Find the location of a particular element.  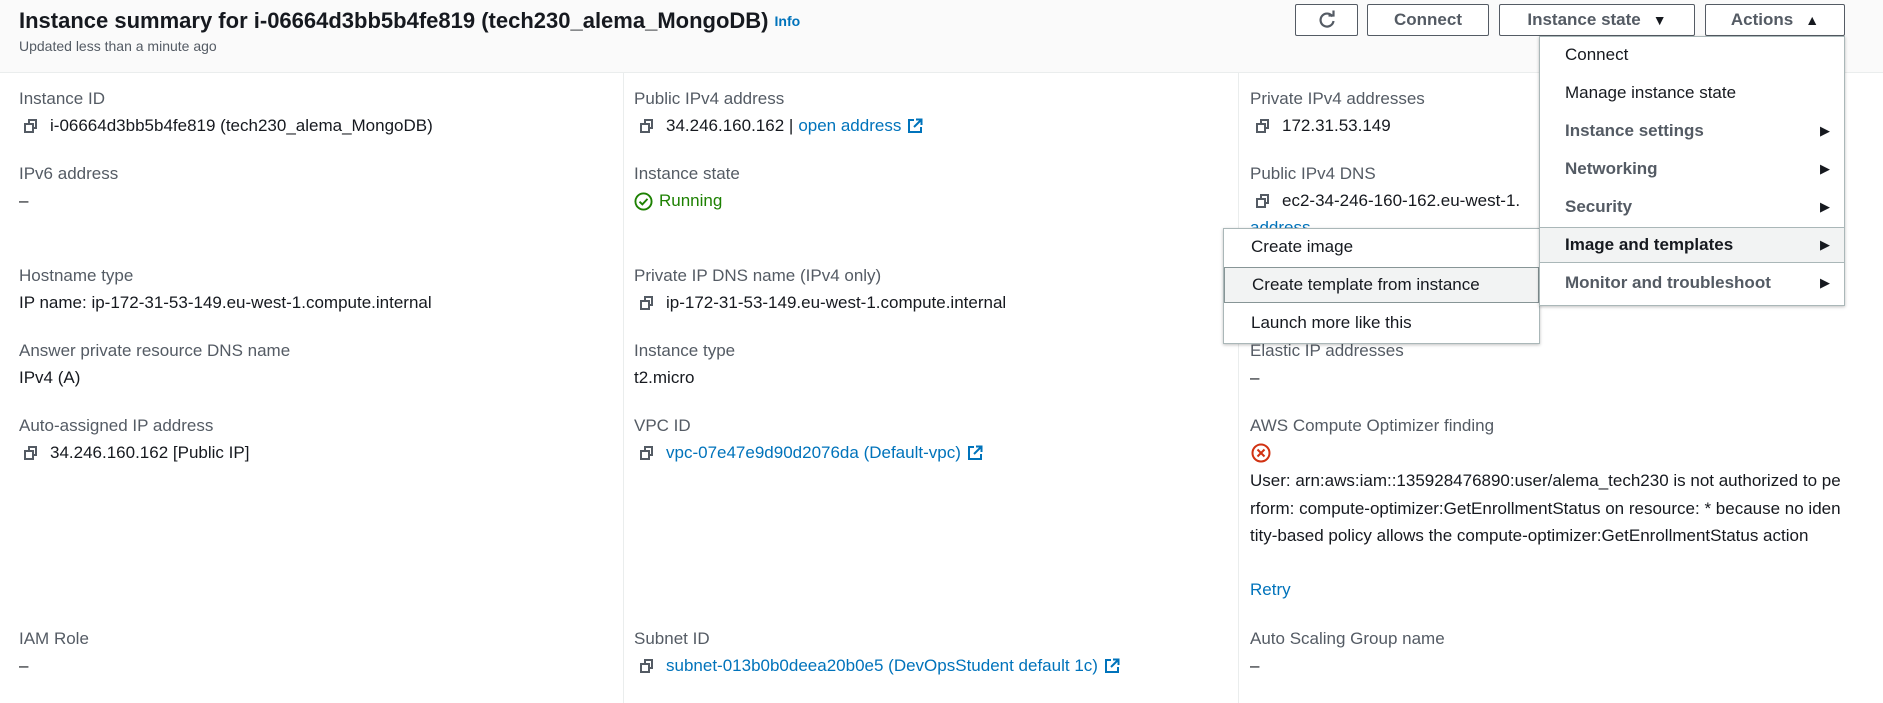

menu-item-label: Instance settings is located at coordinates (1634, 130).